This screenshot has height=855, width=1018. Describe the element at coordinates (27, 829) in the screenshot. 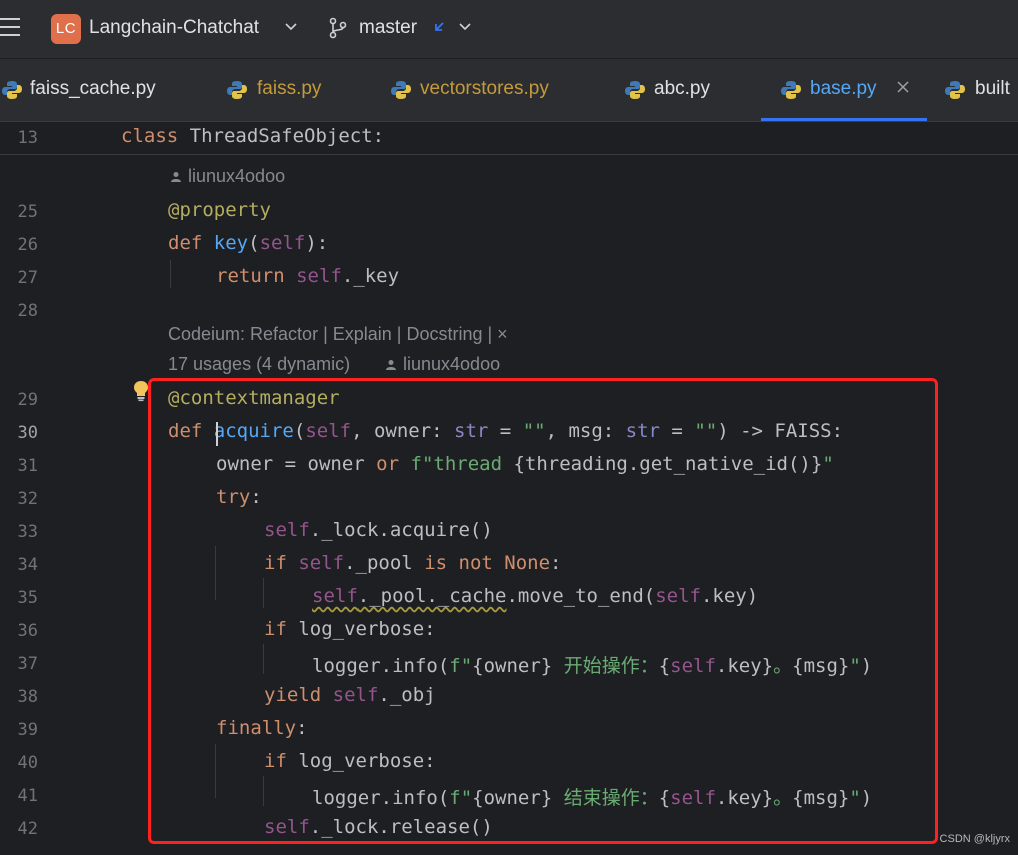

I see `line-number: 42` at that location.